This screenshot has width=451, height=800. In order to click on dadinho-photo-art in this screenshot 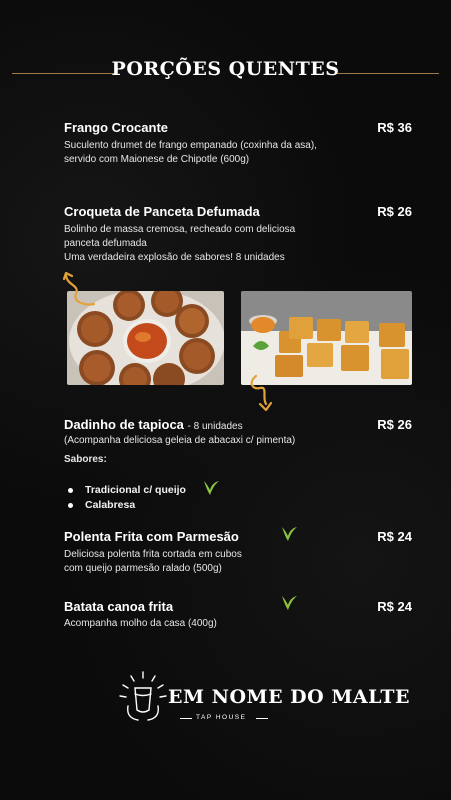, I will do `click(326, 338)`.